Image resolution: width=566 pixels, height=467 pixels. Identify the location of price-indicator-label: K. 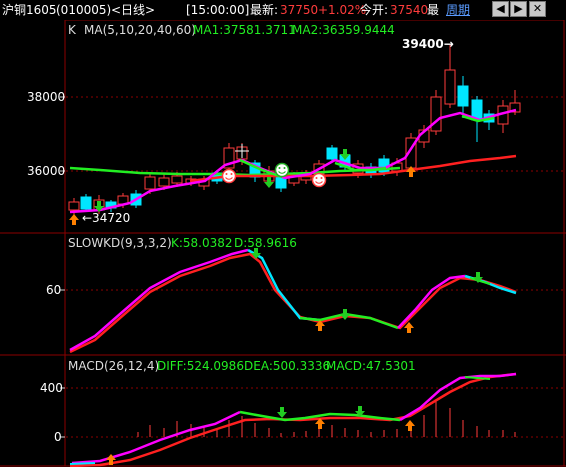
(72, 30).